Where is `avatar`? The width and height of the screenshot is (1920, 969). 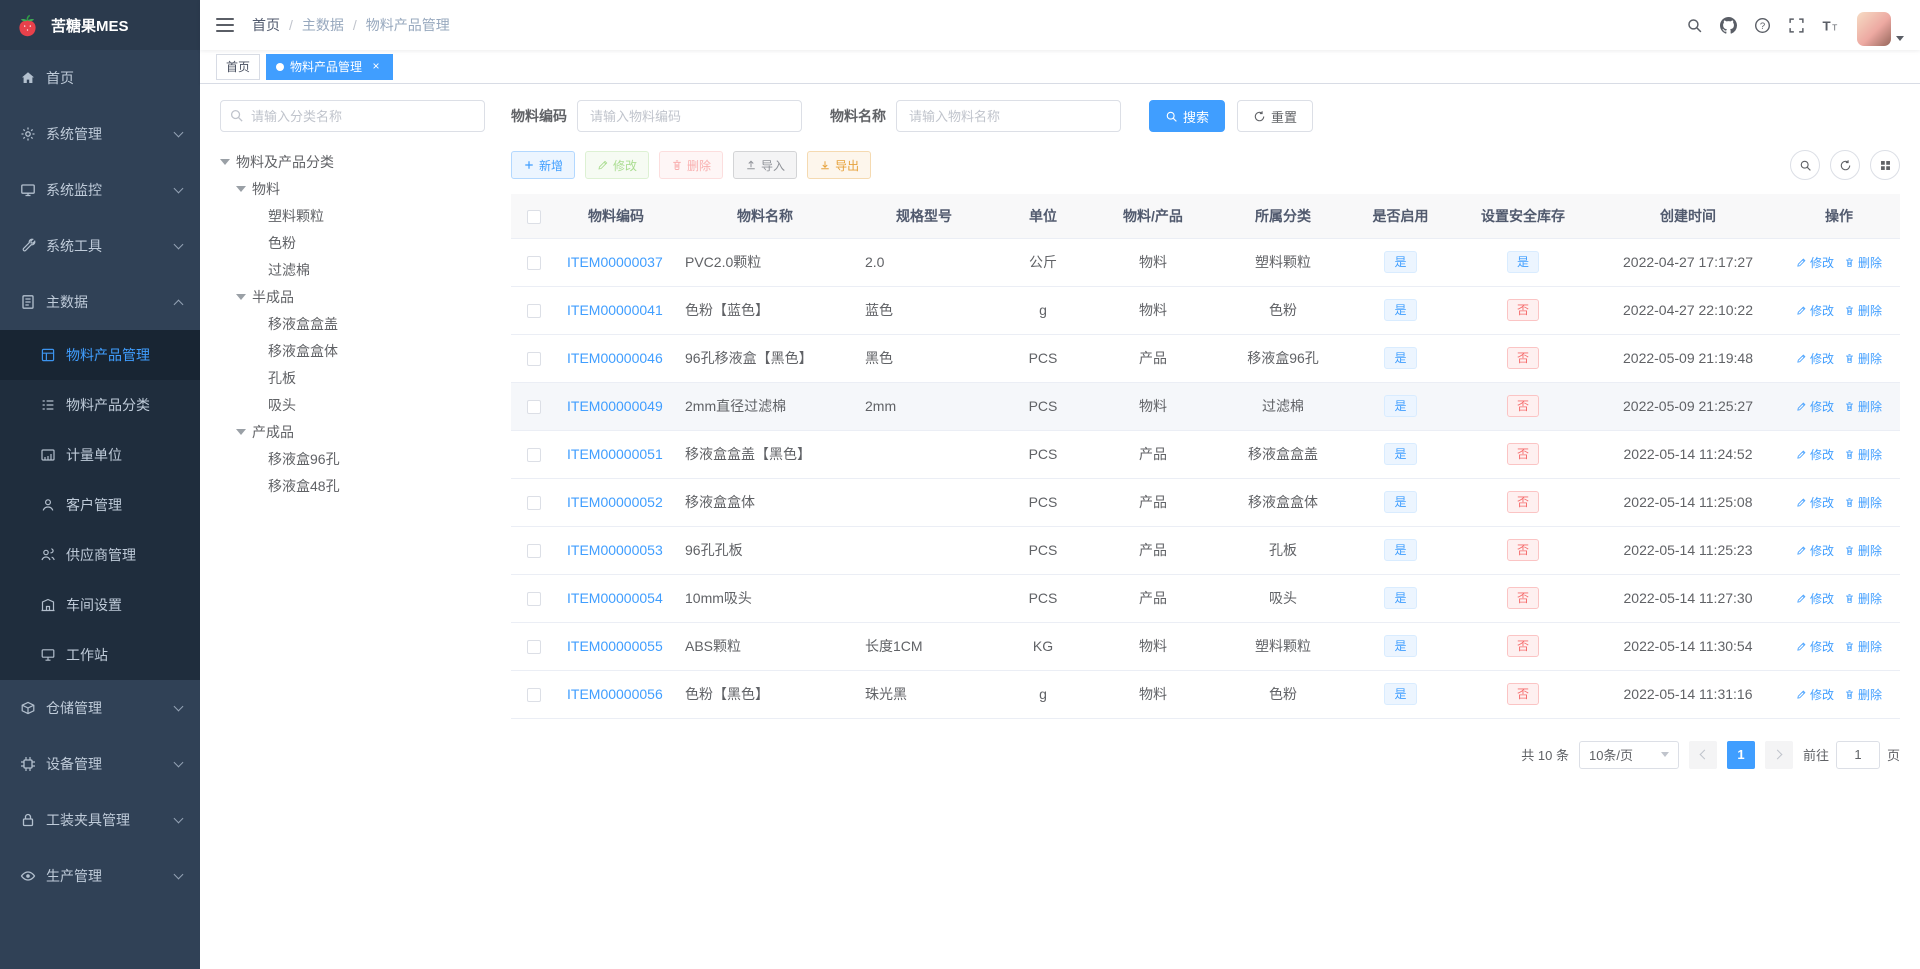
avatar is located at coordinates (1874, 29).